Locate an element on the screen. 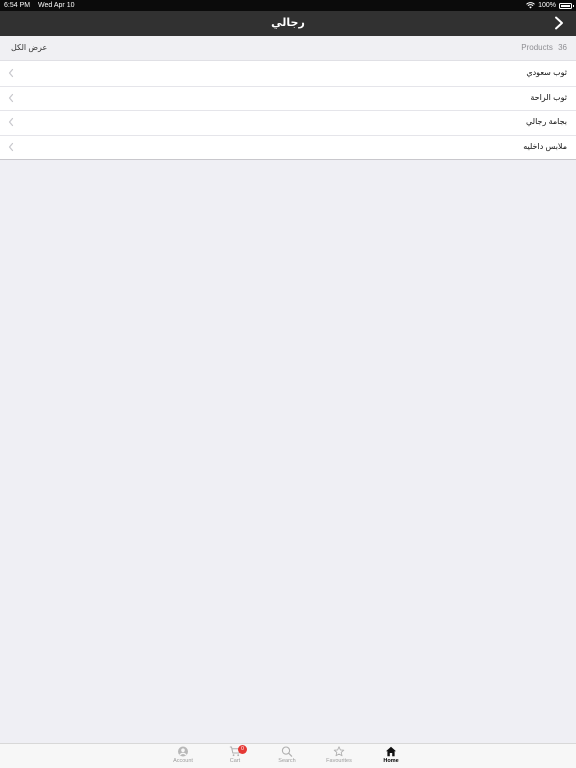  tab-account: Account is located at coordinates (183, 757).